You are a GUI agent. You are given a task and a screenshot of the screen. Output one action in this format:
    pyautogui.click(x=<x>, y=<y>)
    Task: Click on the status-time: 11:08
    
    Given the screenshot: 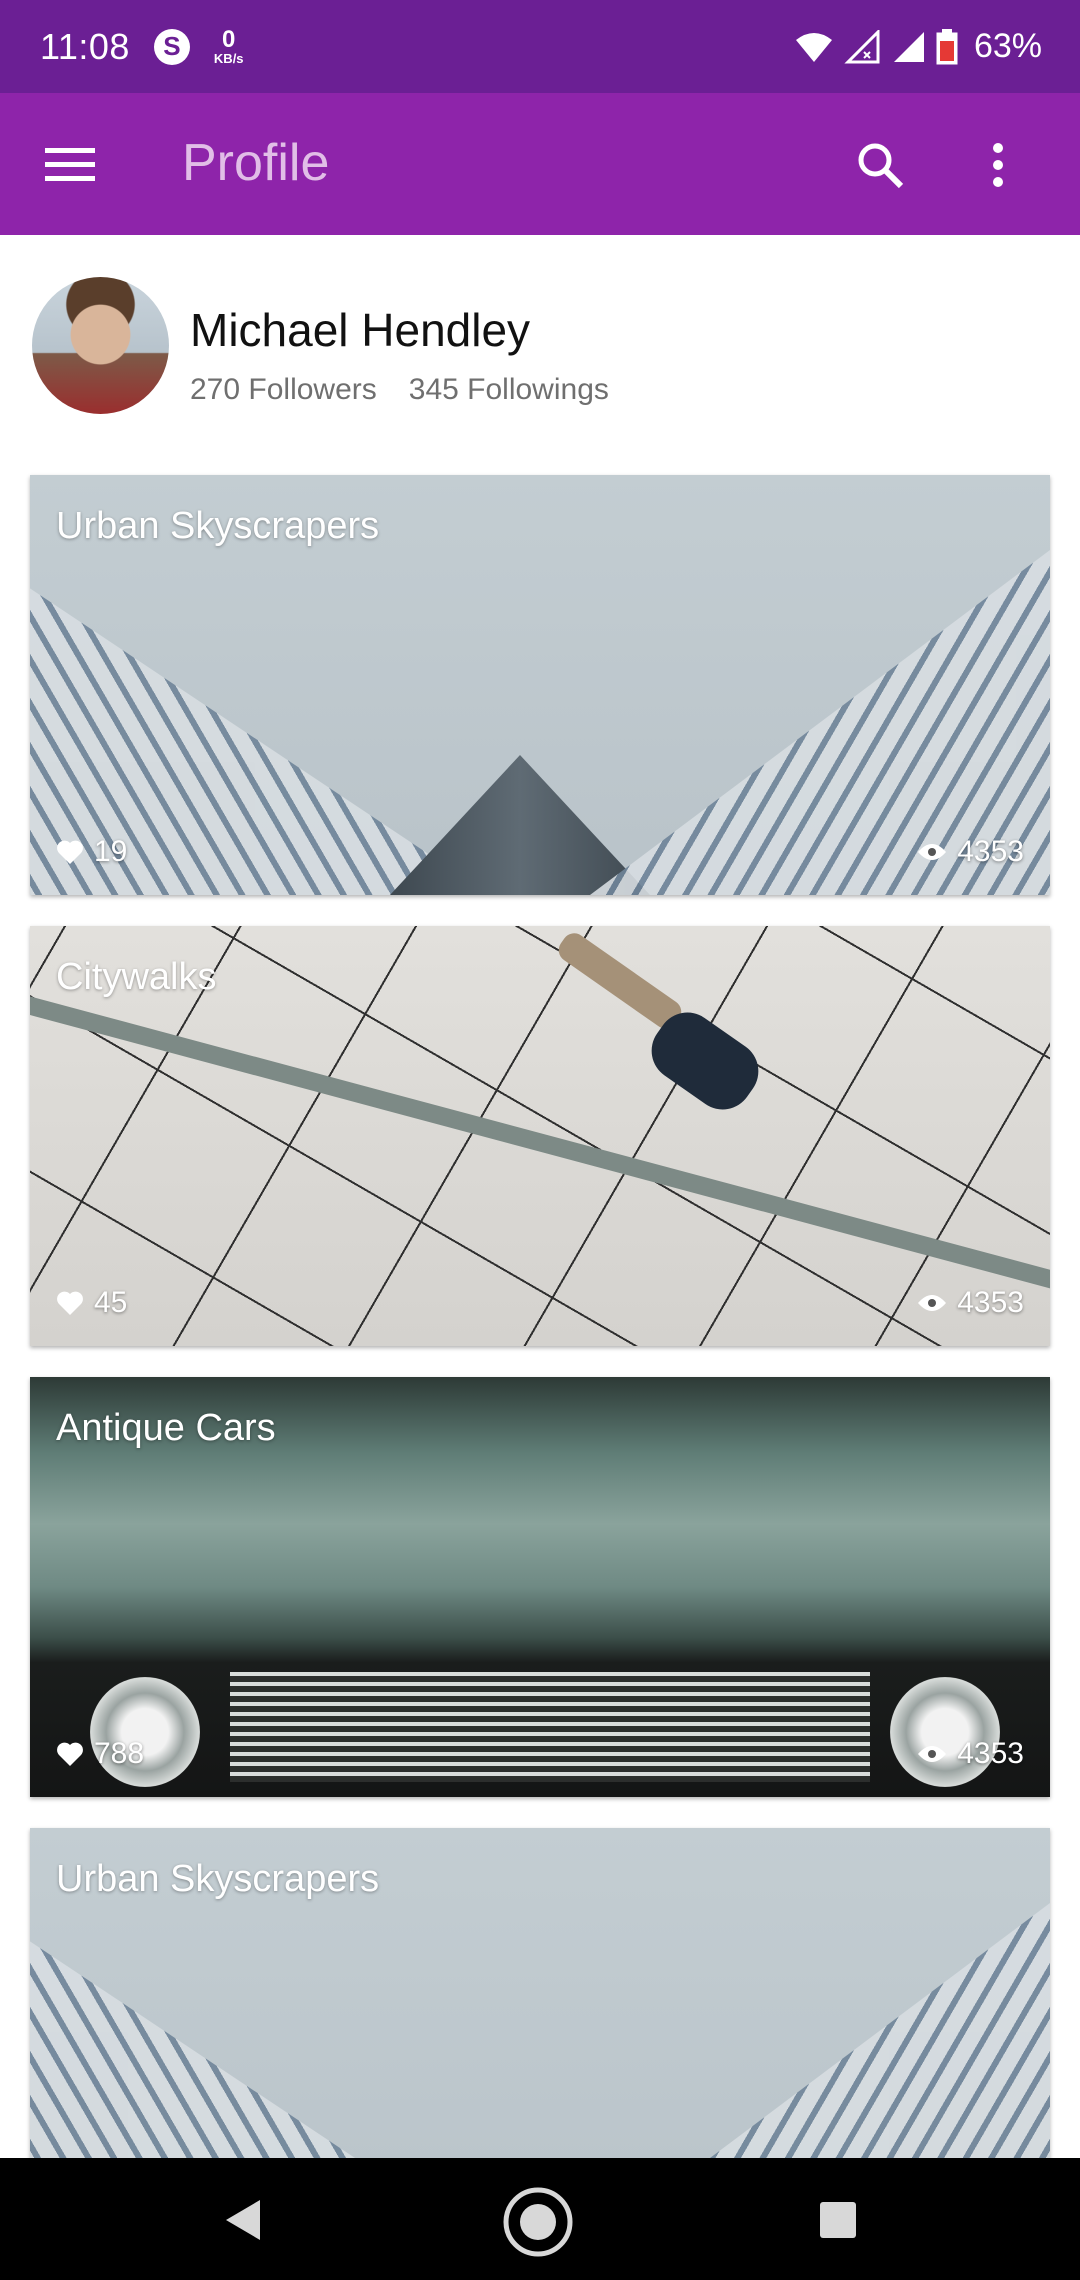 What is the action you would take?
    pyautogui.click(x=85, y=46)
    